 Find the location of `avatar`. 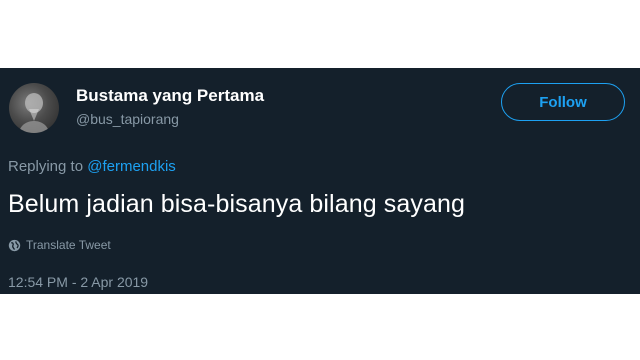

avatar is located at coordinates (34, 108).